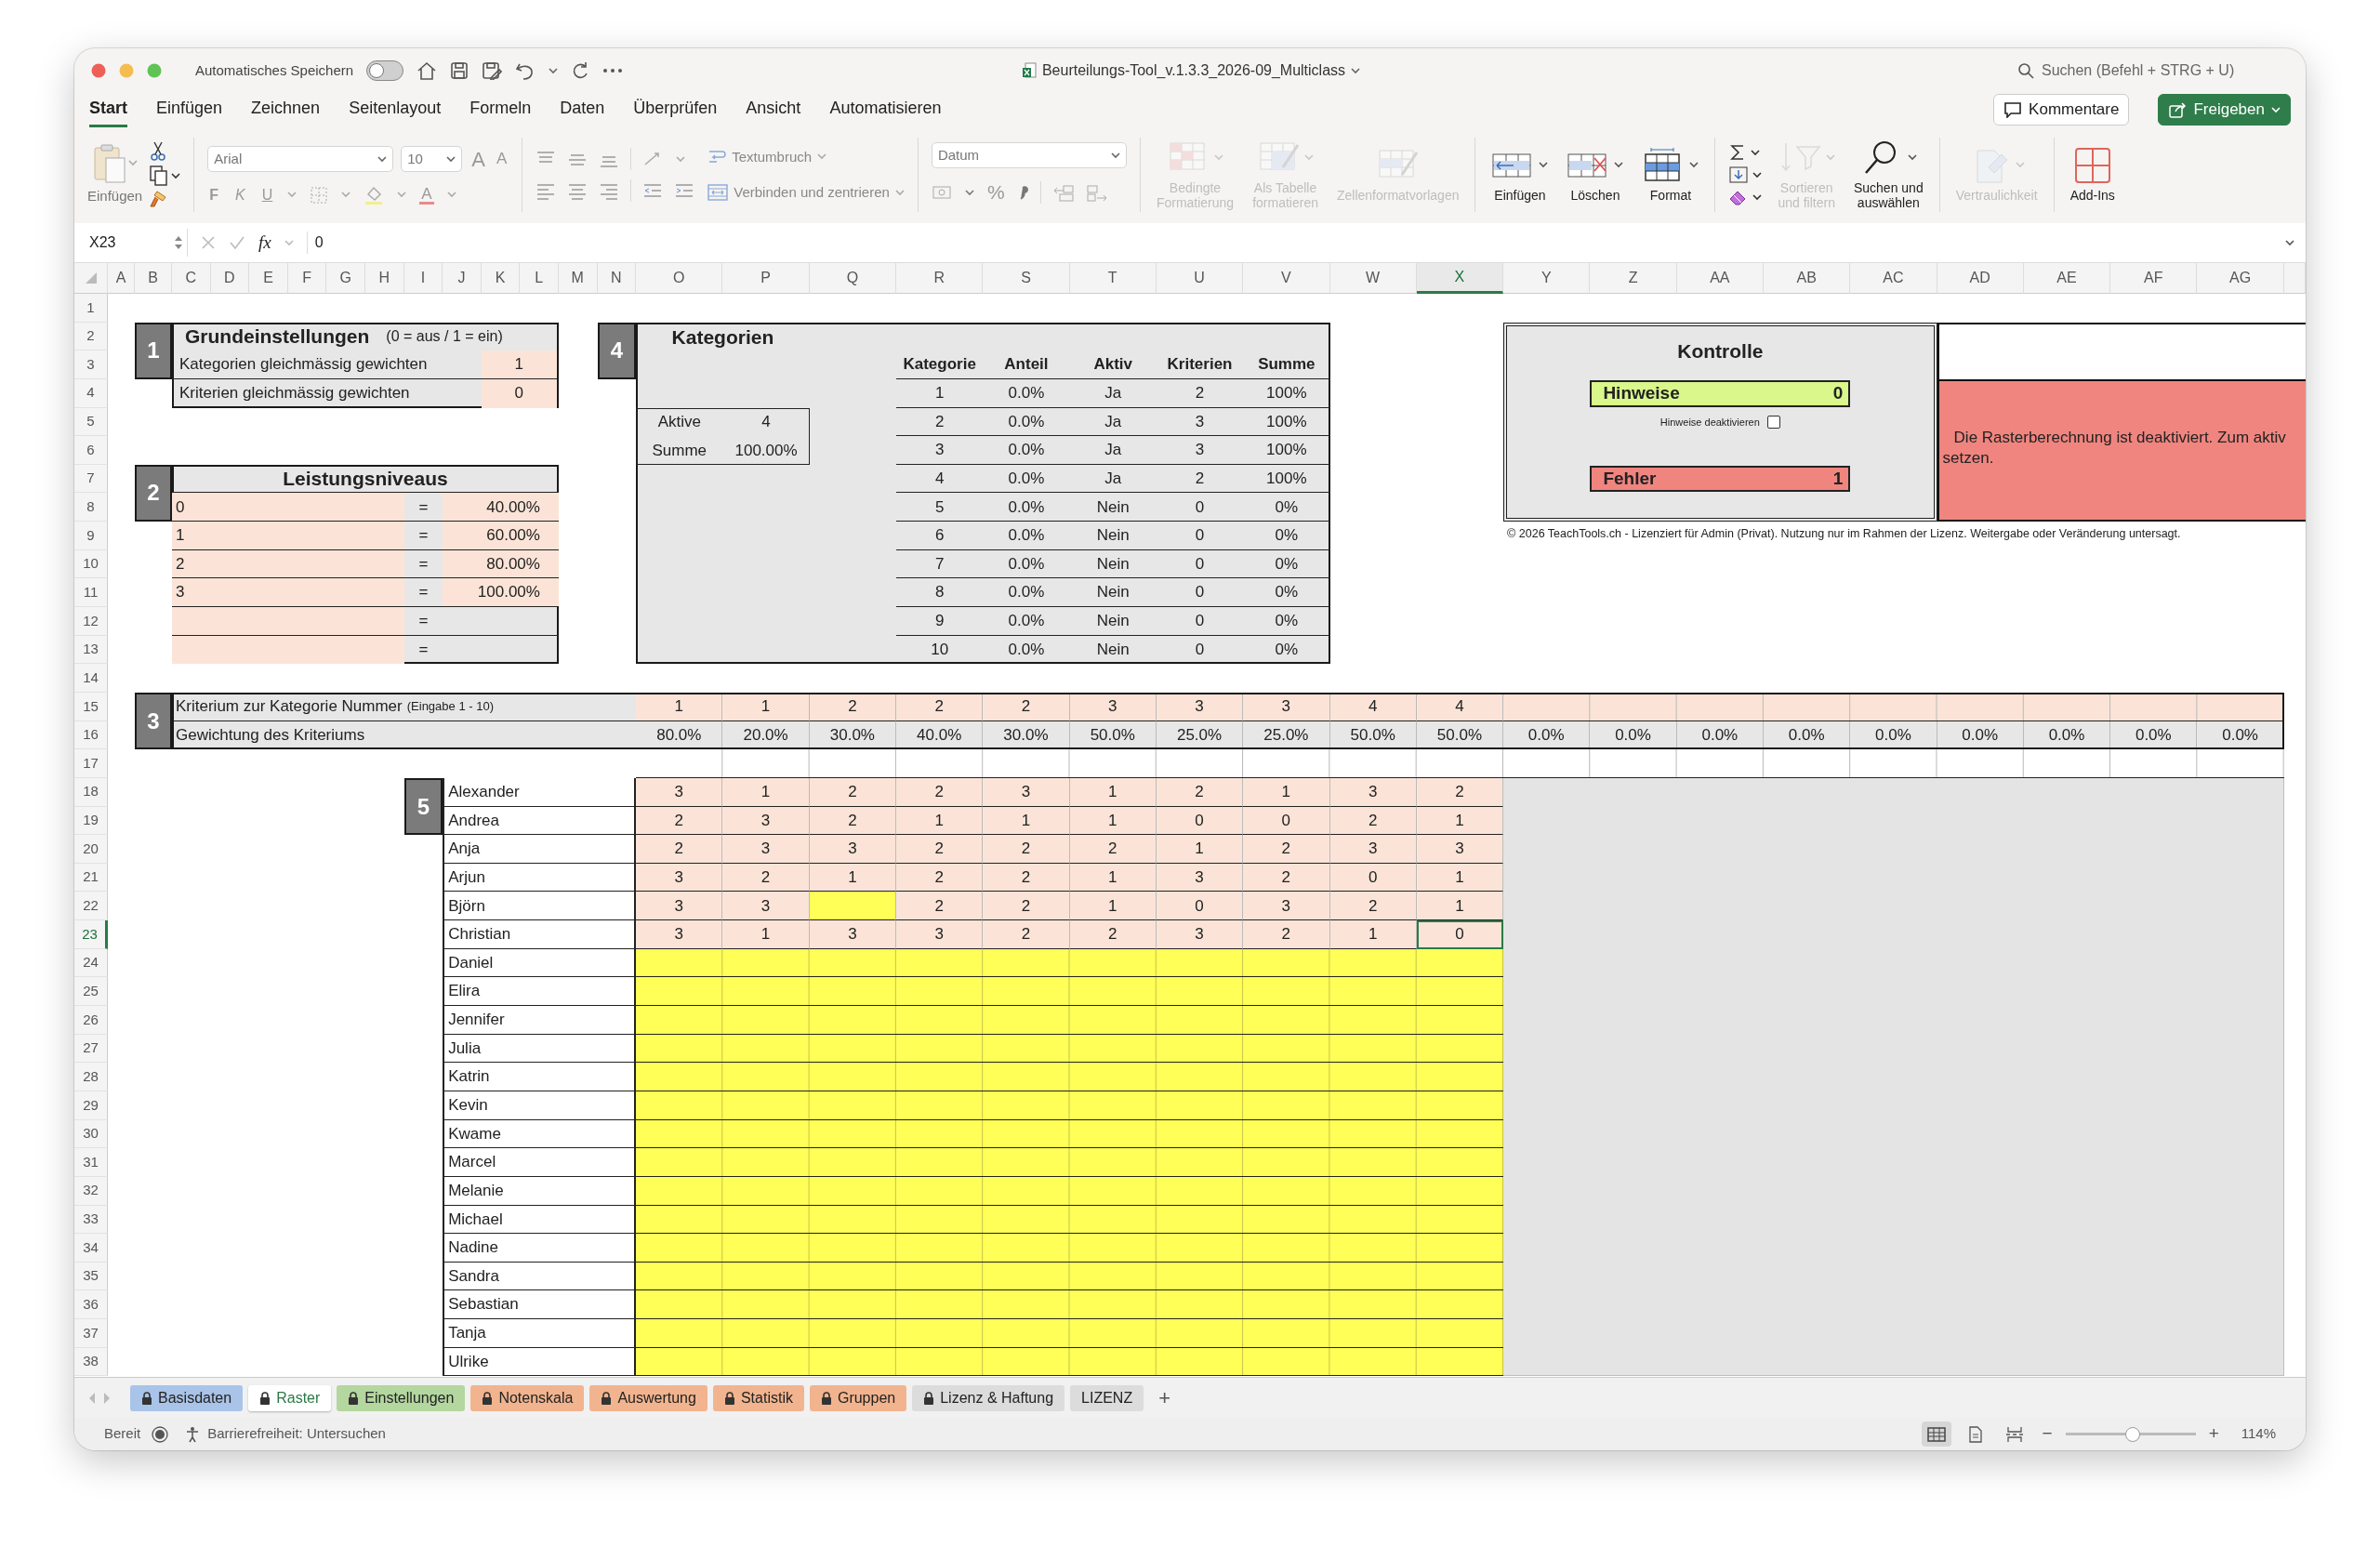  Describe the element at coordinates (1893, 278) in the screenshot. I see `column-header: AC` at that location.